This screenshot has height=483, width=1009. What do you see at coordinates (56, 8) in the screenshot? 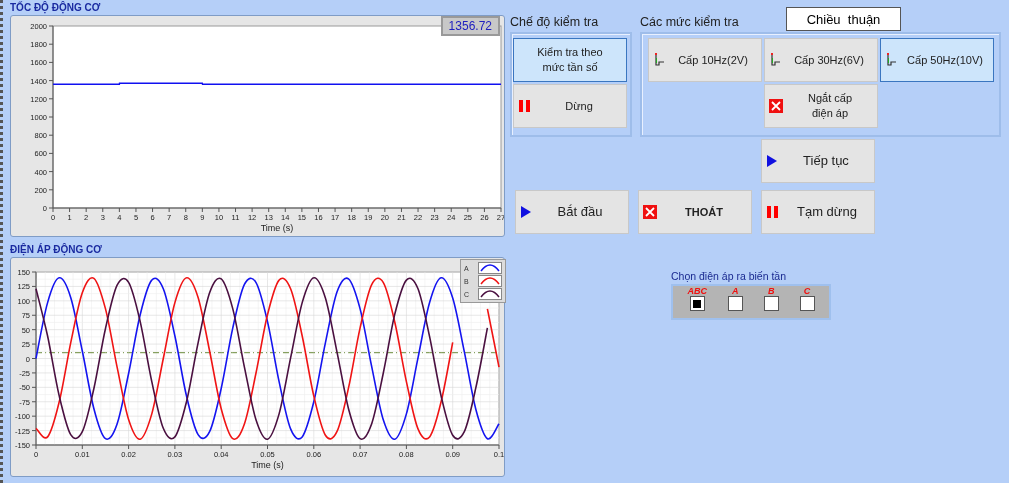
I see `panel-title: TỐC ĐỘ ĐỘNG CƠ` at bounding box center [56, 8].